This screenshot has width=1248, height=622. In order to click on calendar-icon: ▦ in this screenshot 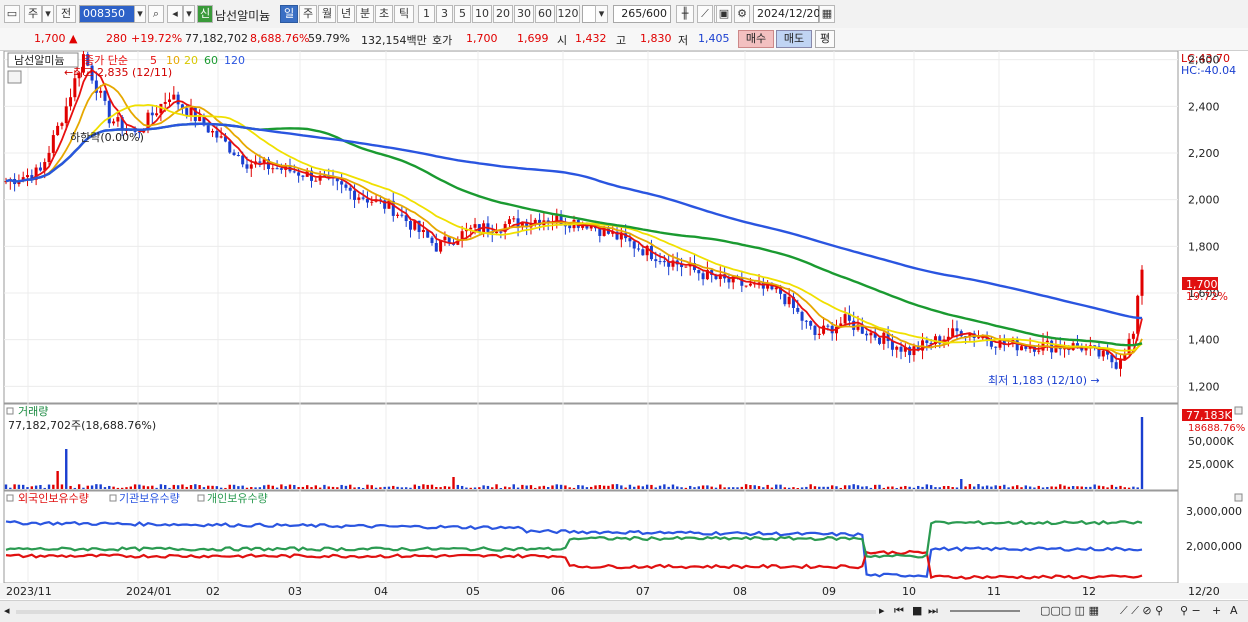, I will do `click(827, 14)`.